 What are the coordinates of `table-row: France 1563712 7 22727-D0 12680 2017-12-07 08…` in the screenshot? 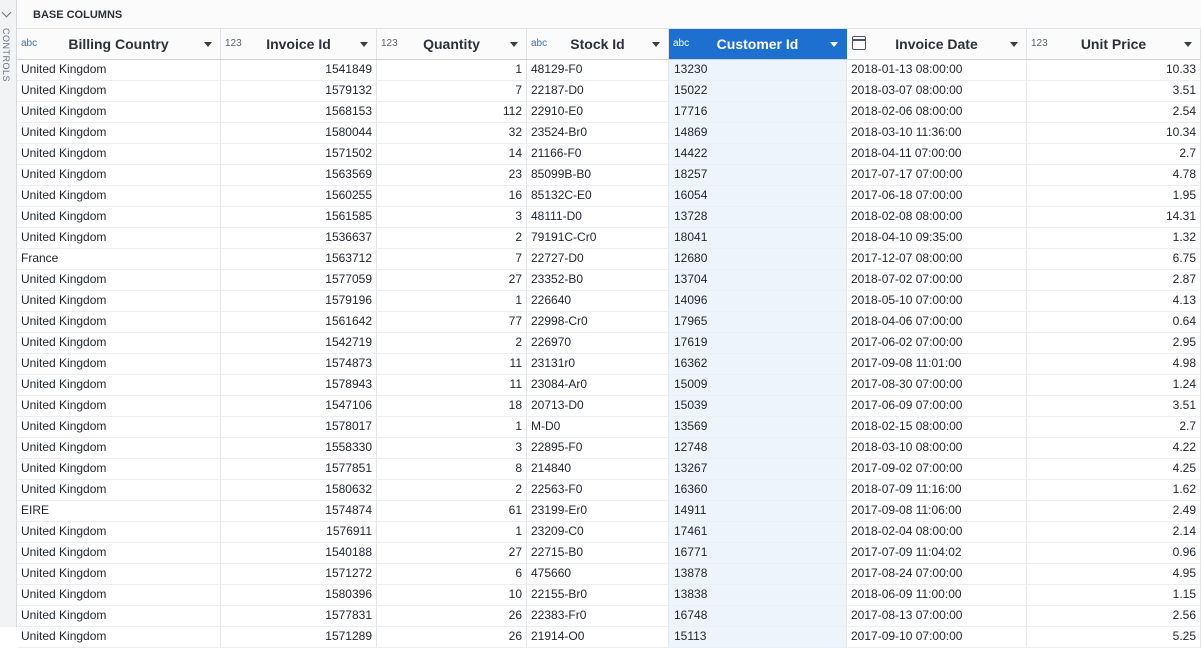 It's located at (609, 259).